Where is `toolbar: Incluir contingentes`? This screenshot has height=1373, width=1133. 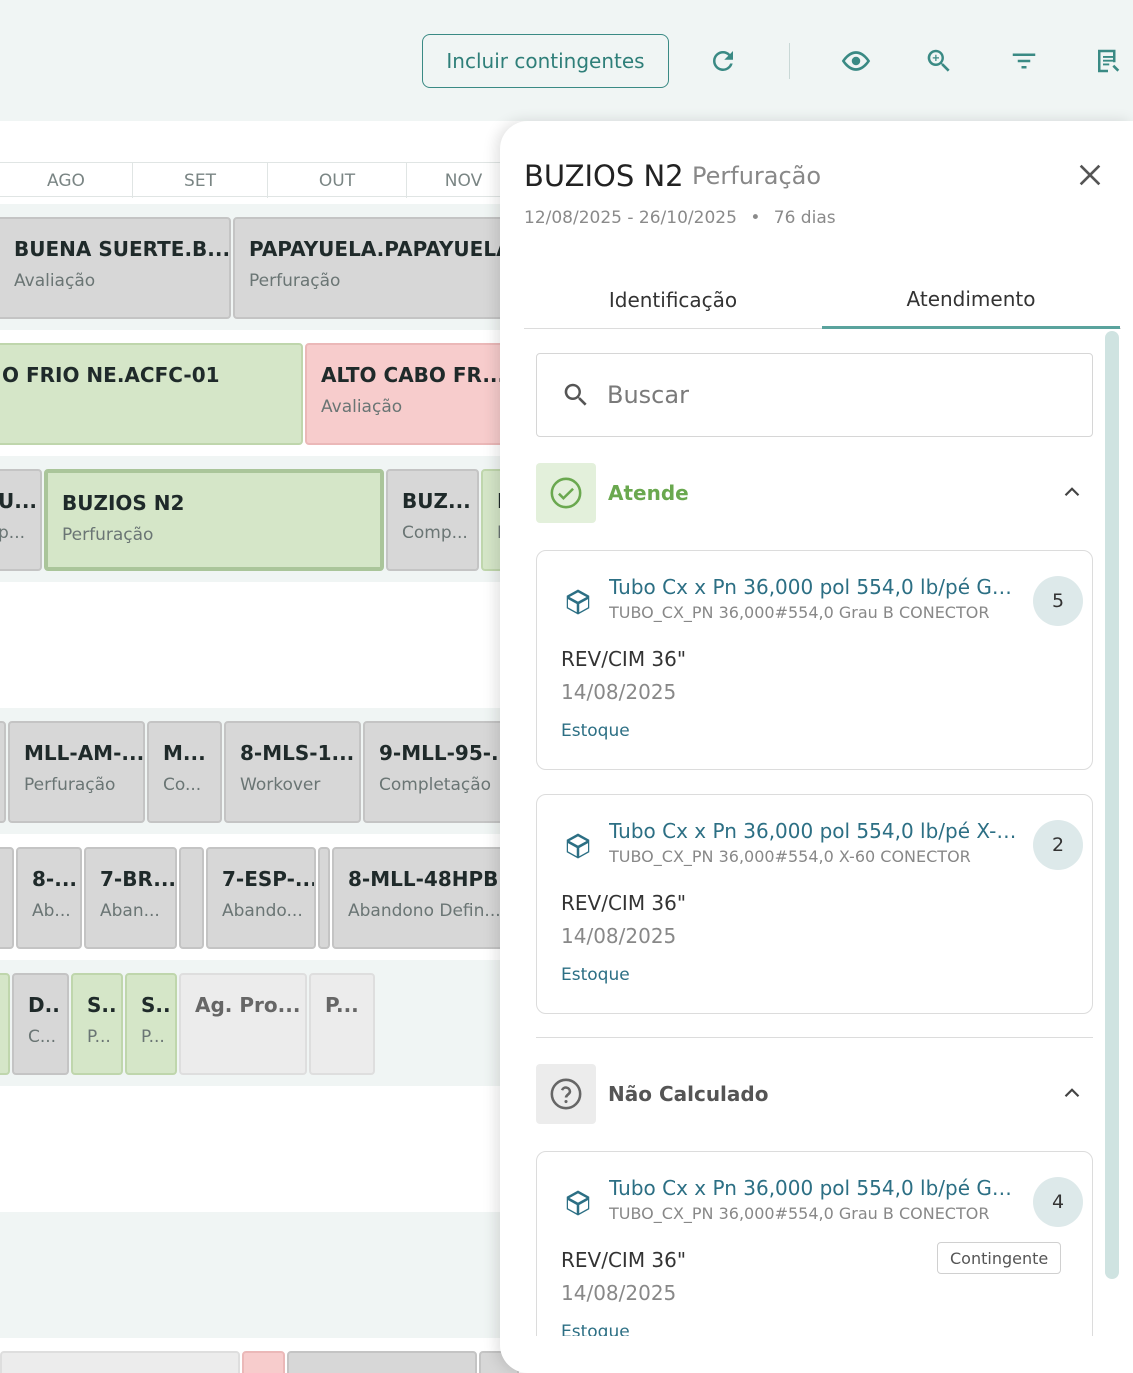 toolbar: Incluir contingentes is located at coordinates (566, 60).